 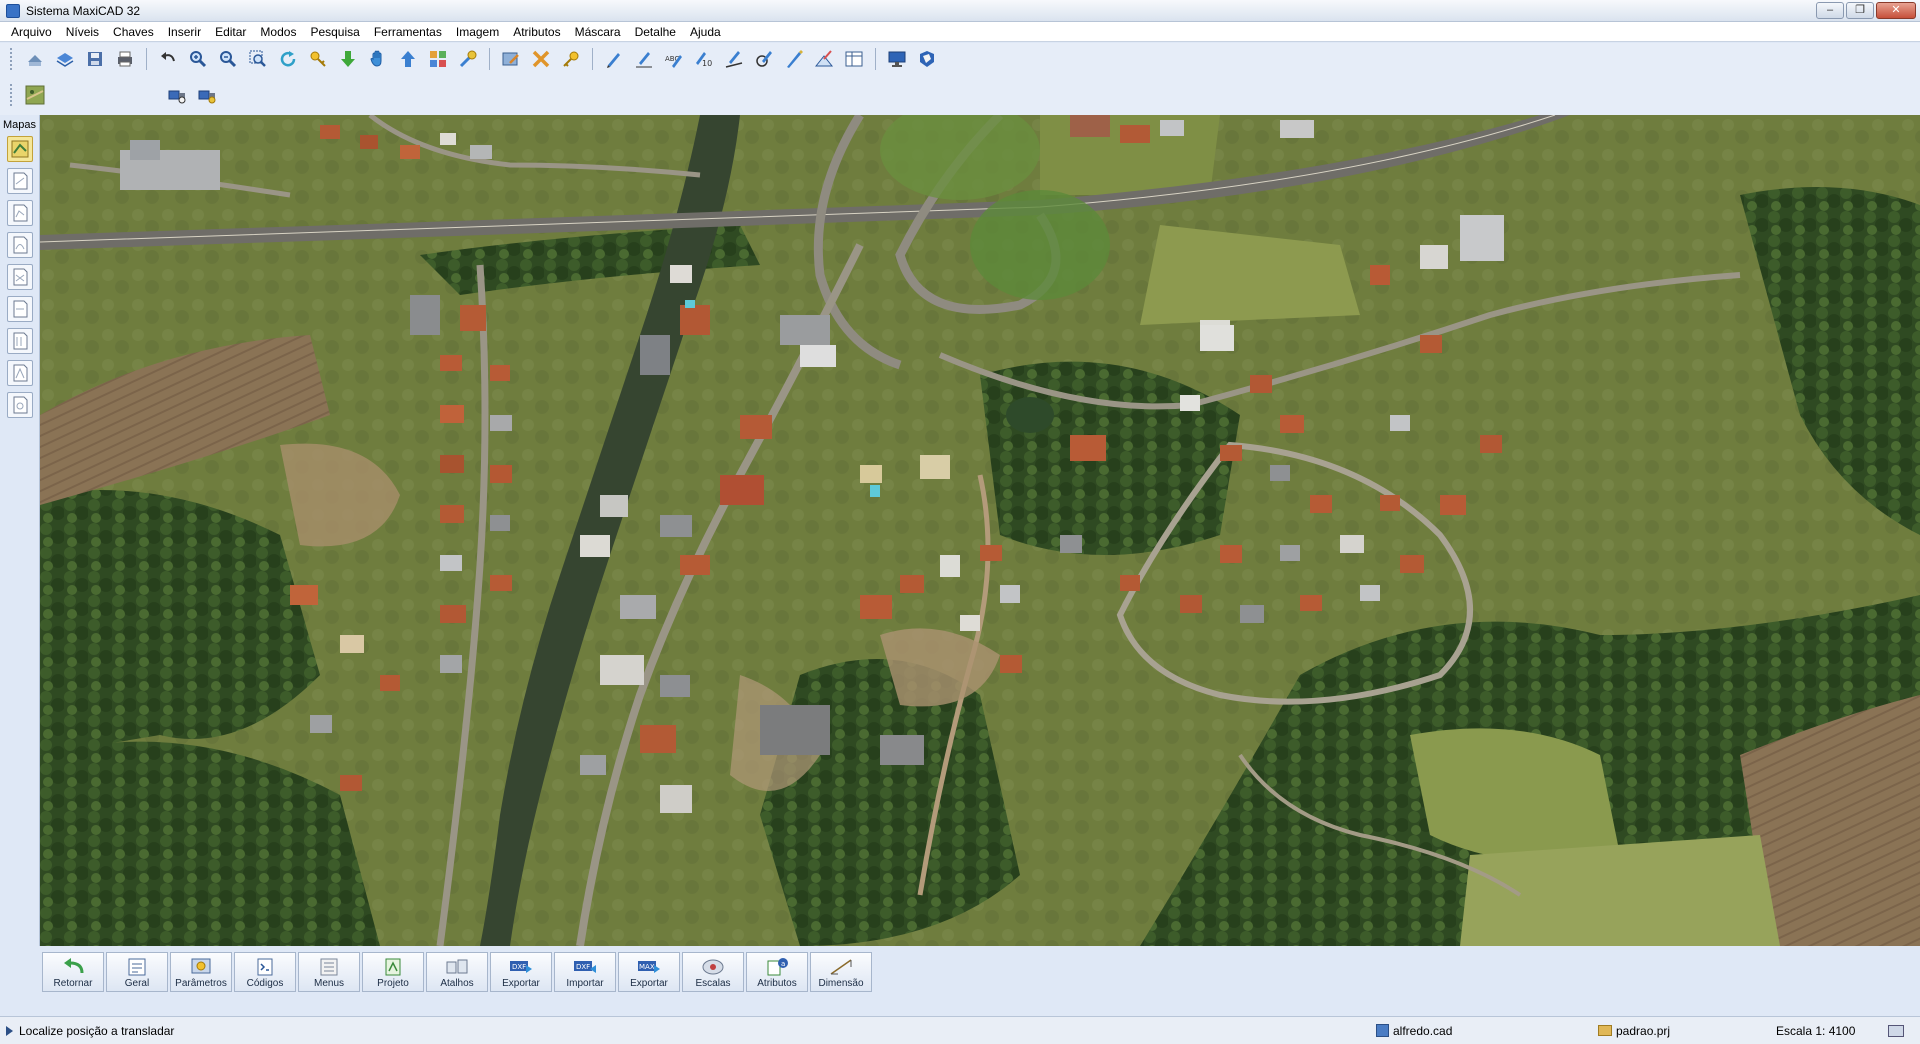 I want to click on general-button: Geral, so click(x=137, y=972).